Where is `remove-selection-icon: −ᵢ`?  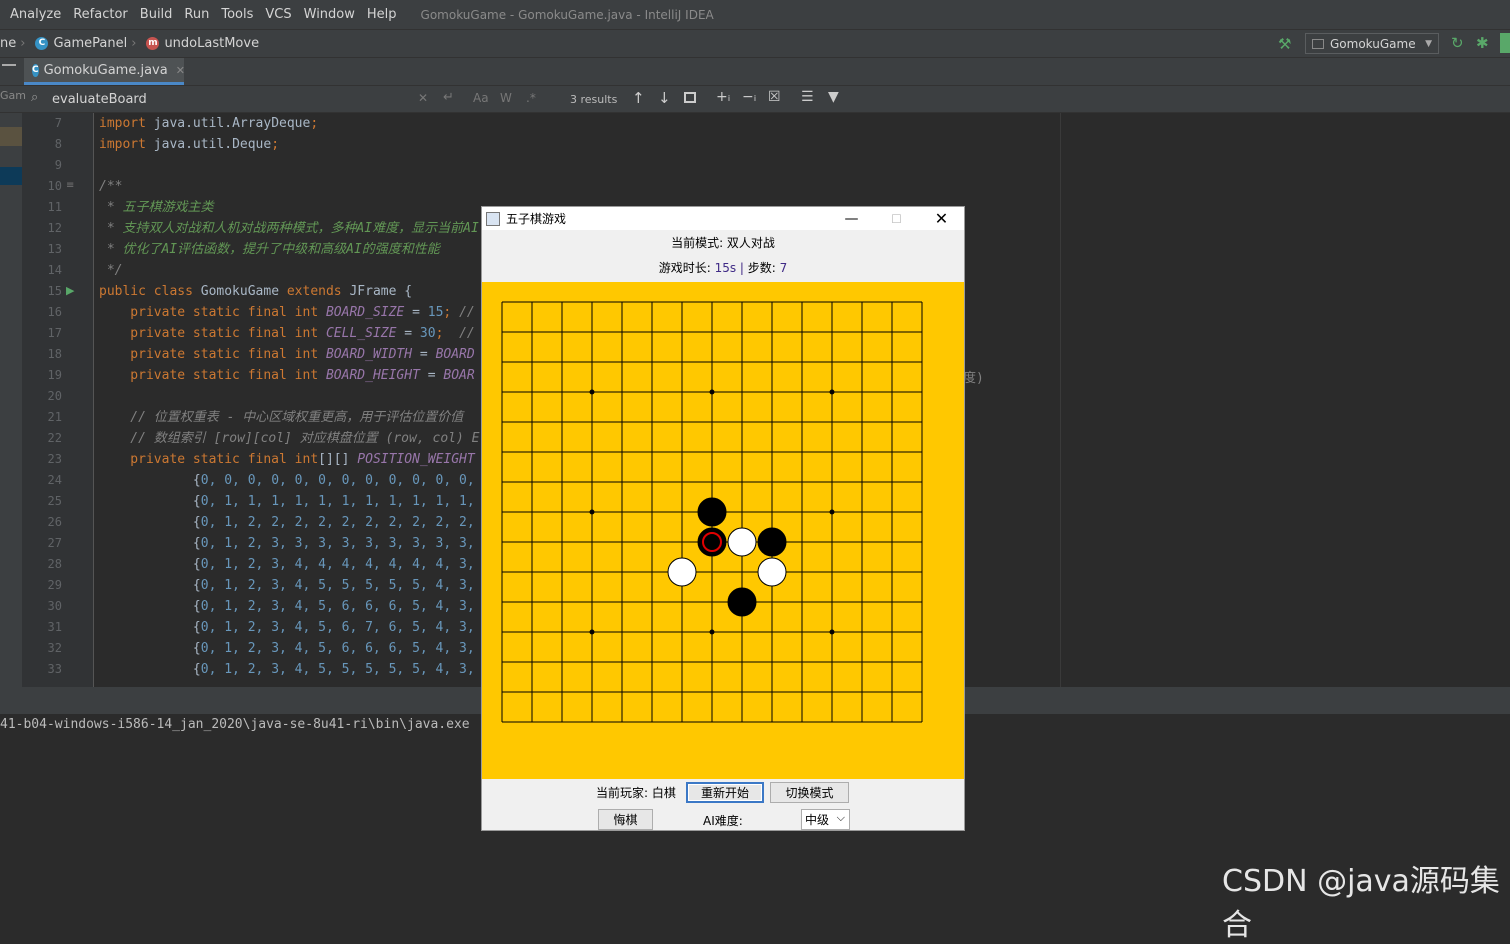 remove-selection-icon: −ᵢ is located at coordinates (749, 97).